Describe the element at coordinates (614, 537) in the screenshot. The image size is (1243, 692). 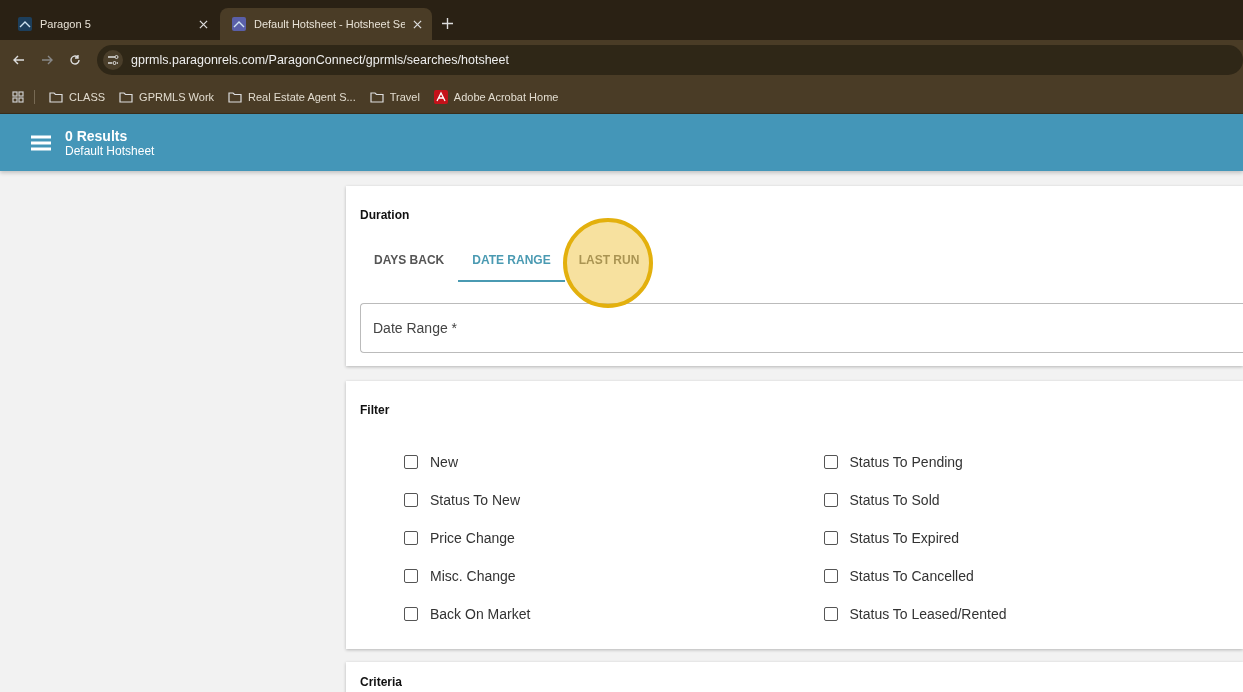
I see `filter-checkbox: Price Change` at that location.